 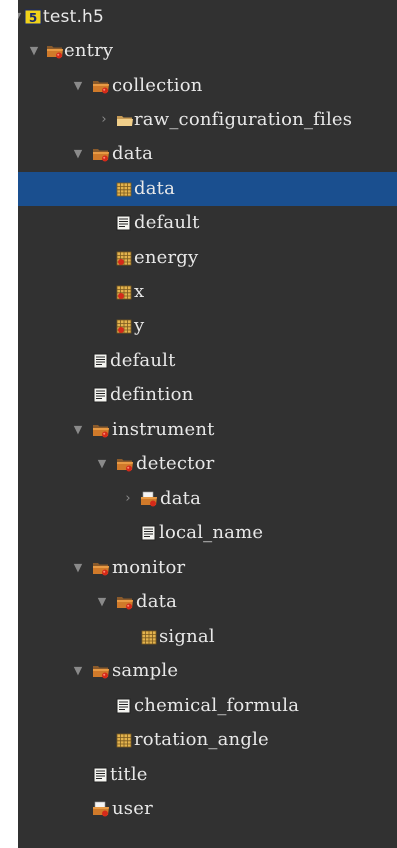 What do you see at coordinates (211, 532) in the screenshot?
I see `tree-item-label: local_name` at bounding box center [211, 532].